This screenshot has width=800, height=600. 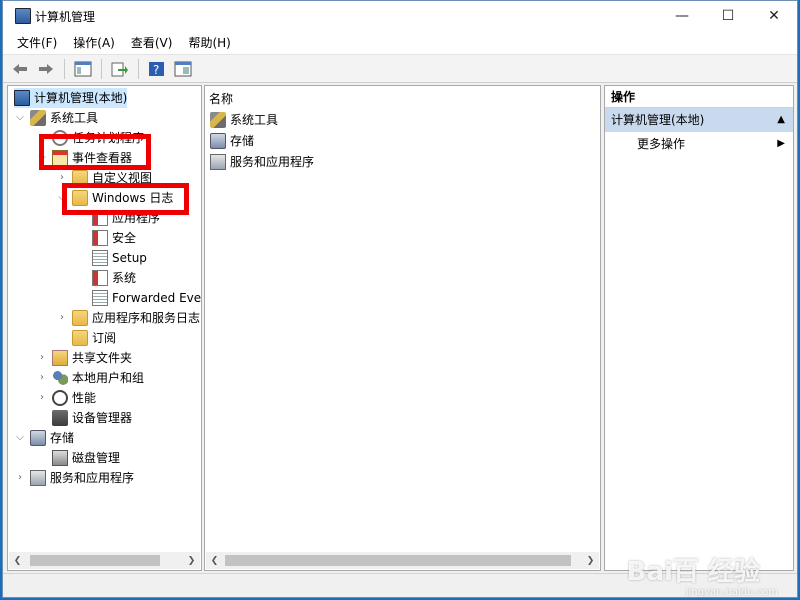 I want to click on collapse-up-icon: ▲, so click(x=781, y=120).